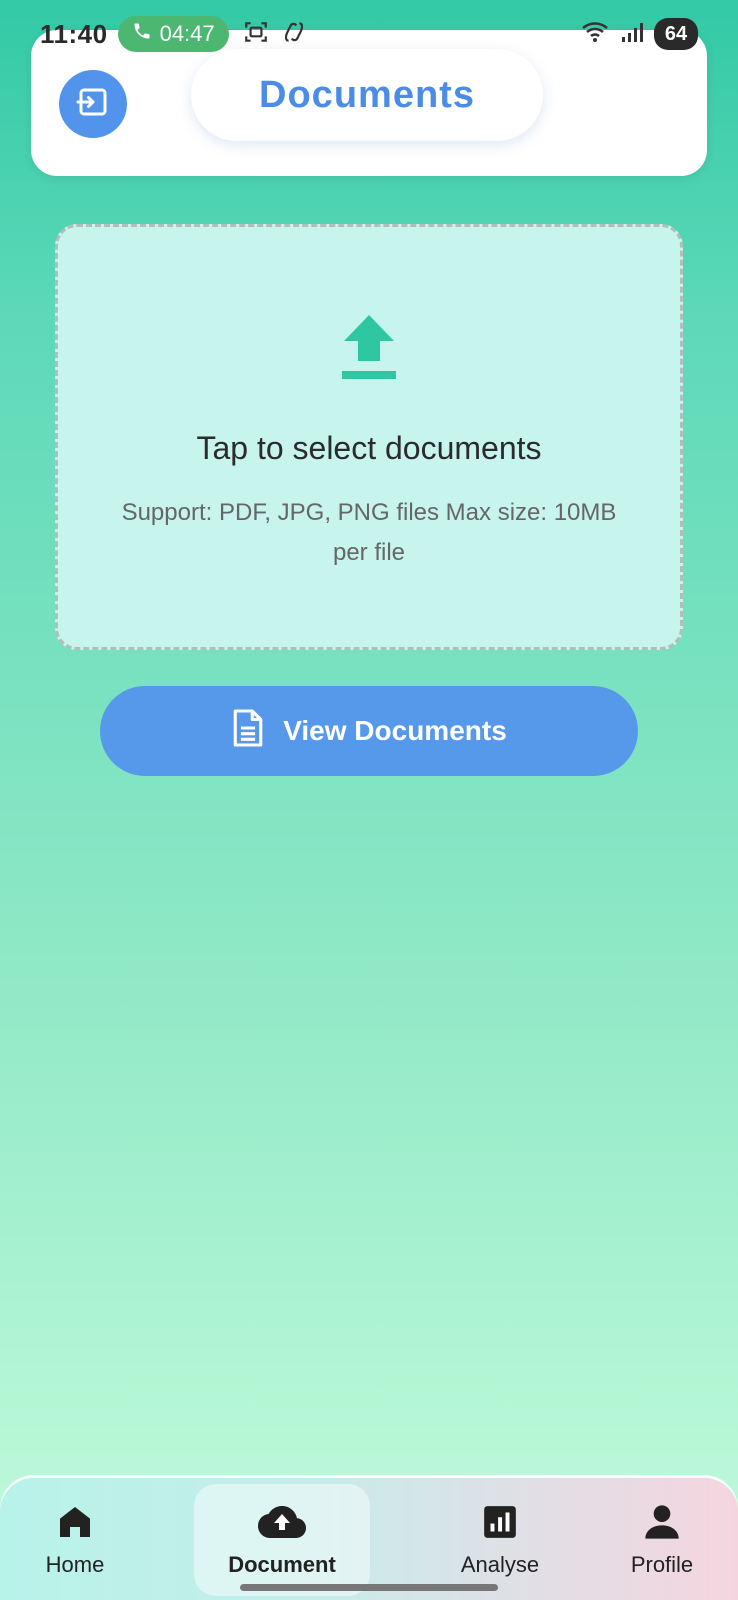  Describe the element at coordinates (662, 1522) in the screenshot. I see `person-icon` at that location.